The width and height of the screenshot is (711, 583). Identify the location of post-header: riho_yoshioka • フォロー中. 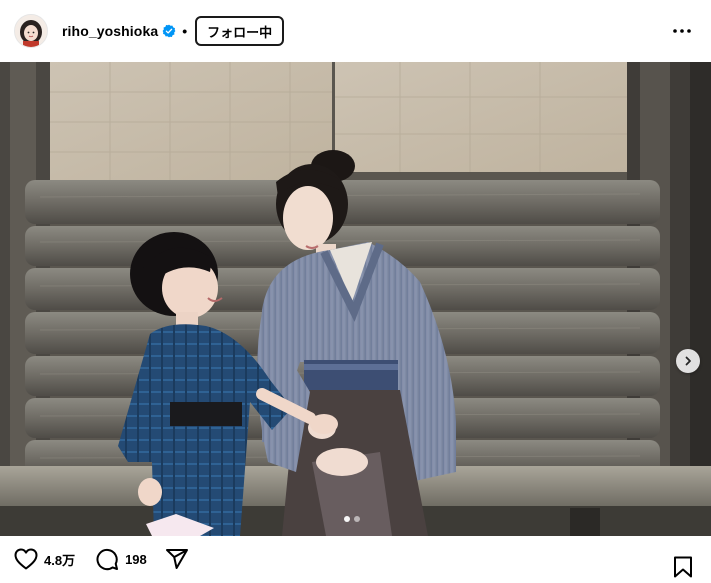
(355, 31).